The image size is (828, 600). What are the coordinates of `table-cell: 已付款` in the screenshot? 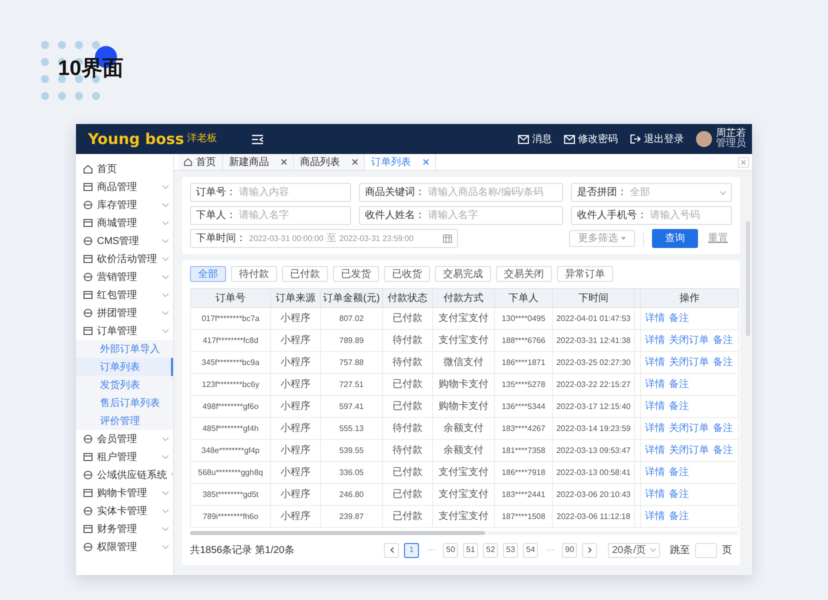 It's located at (407, 407).